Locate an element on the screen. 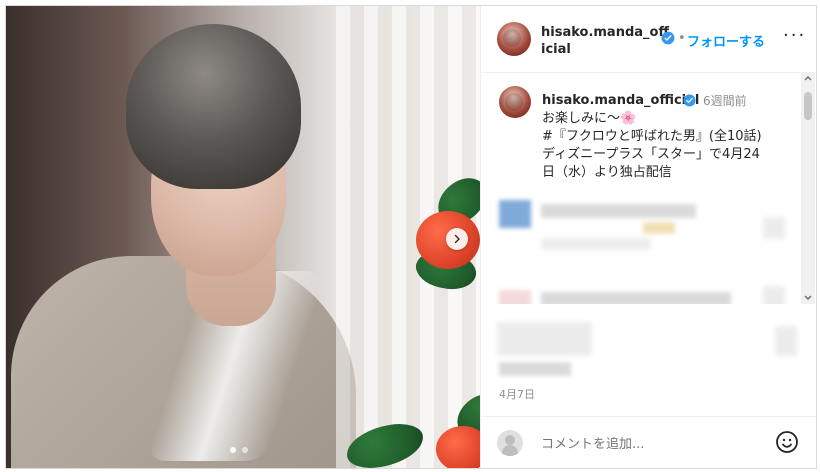 Image resolution: width=820 pixels, height=472 pixels. caption-header: hisako.manda_official is located at coordinates (620, 101).